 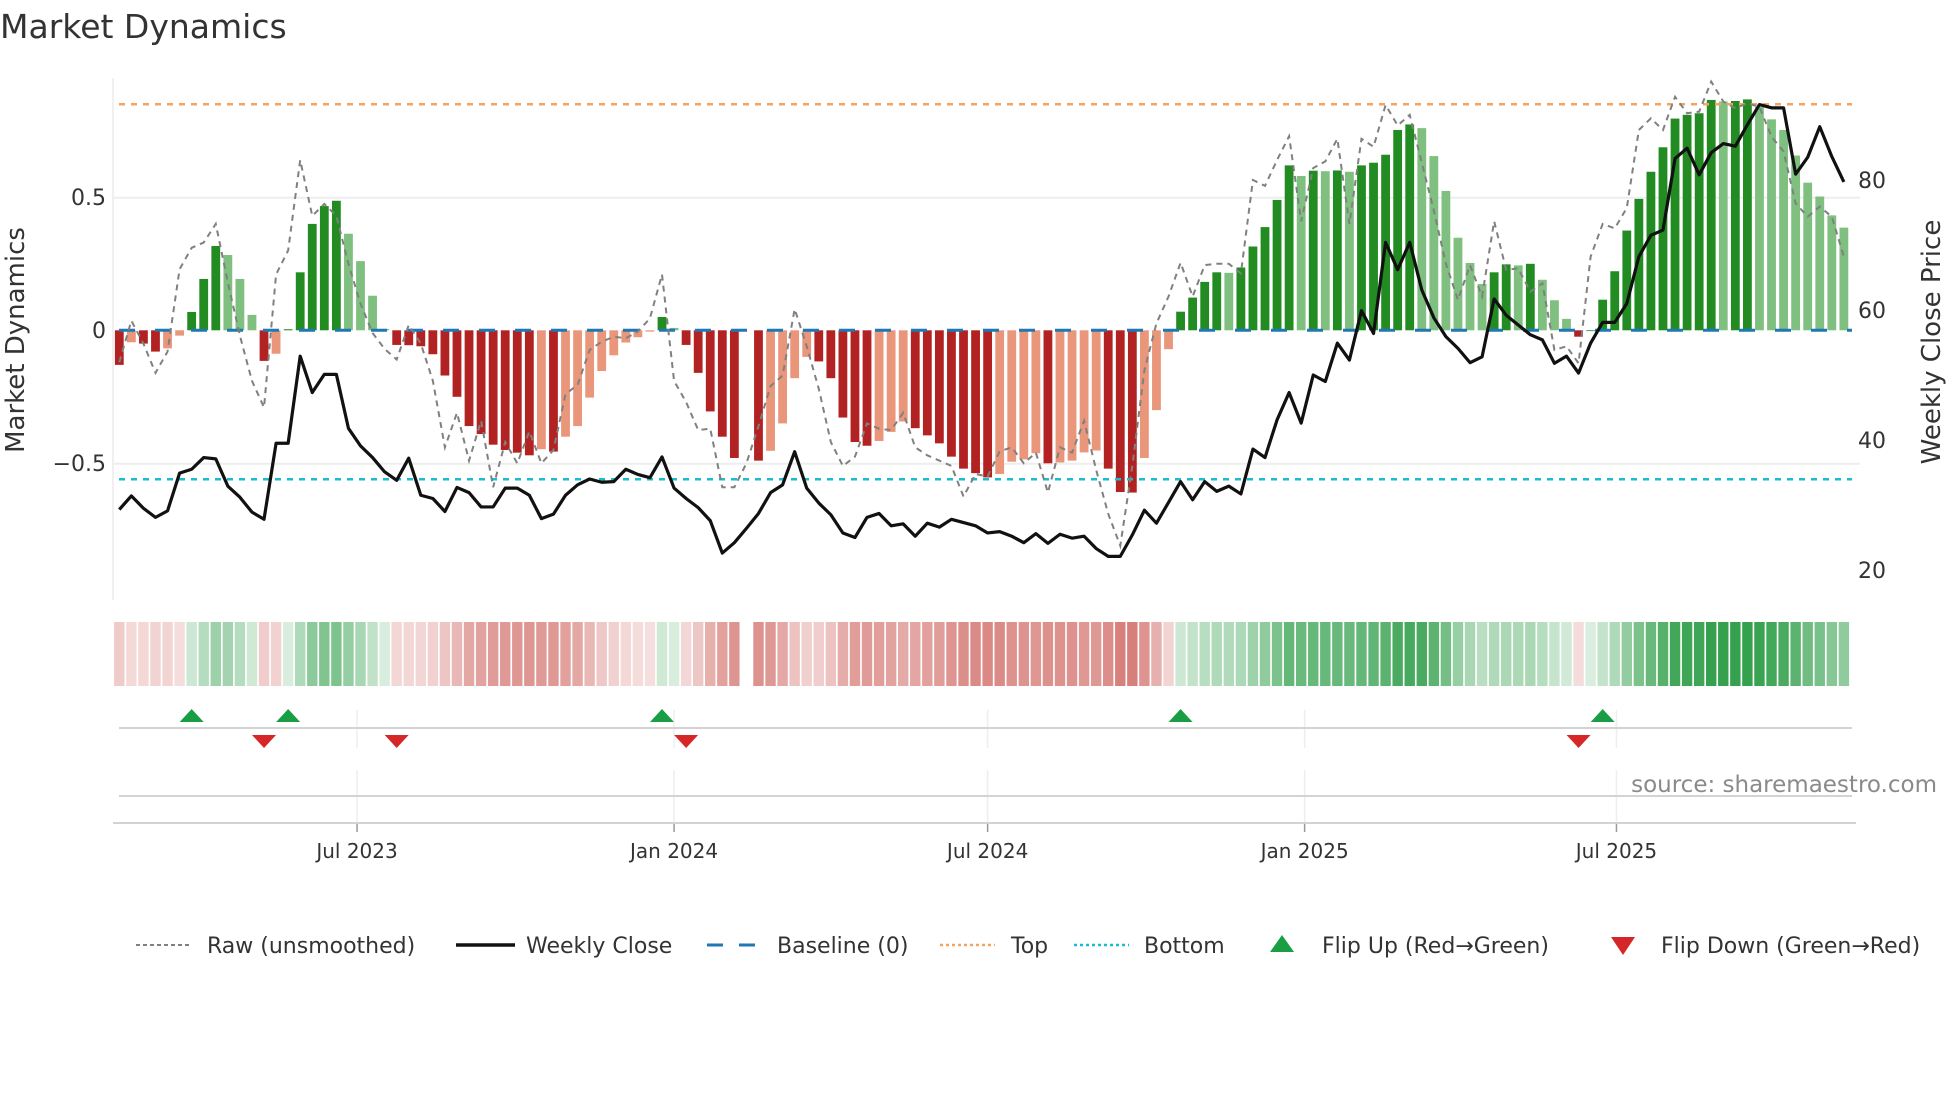 I want to click on ytick-label: 0, so click(x=99, y=331).